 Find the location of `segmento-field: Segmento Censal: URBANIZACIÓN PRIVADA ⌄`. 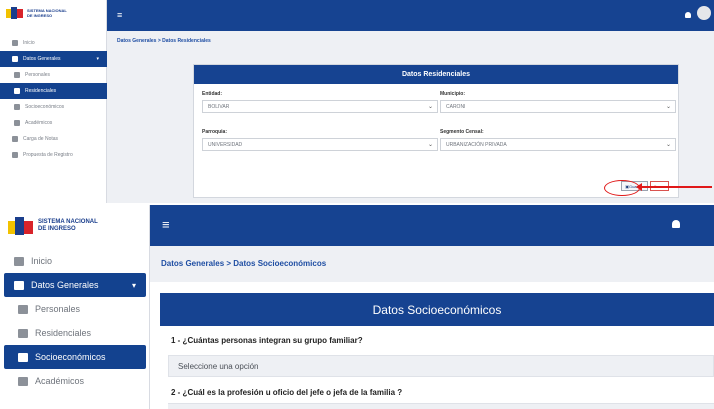

segmento-field: Segmento Censal: URBANIZACIÓN PRIVADA ⌄ is located at coordinates (558, 140).